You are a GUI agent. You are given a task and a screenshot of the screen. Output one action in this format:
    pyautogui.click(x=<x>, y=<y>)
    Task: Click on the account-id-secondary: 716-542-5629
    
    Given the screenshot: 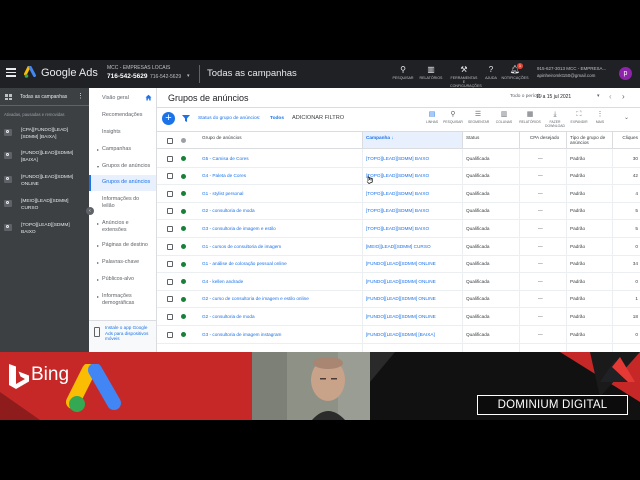 What is the action you would take?
    pyautogui.click(x=165, y=77)
    